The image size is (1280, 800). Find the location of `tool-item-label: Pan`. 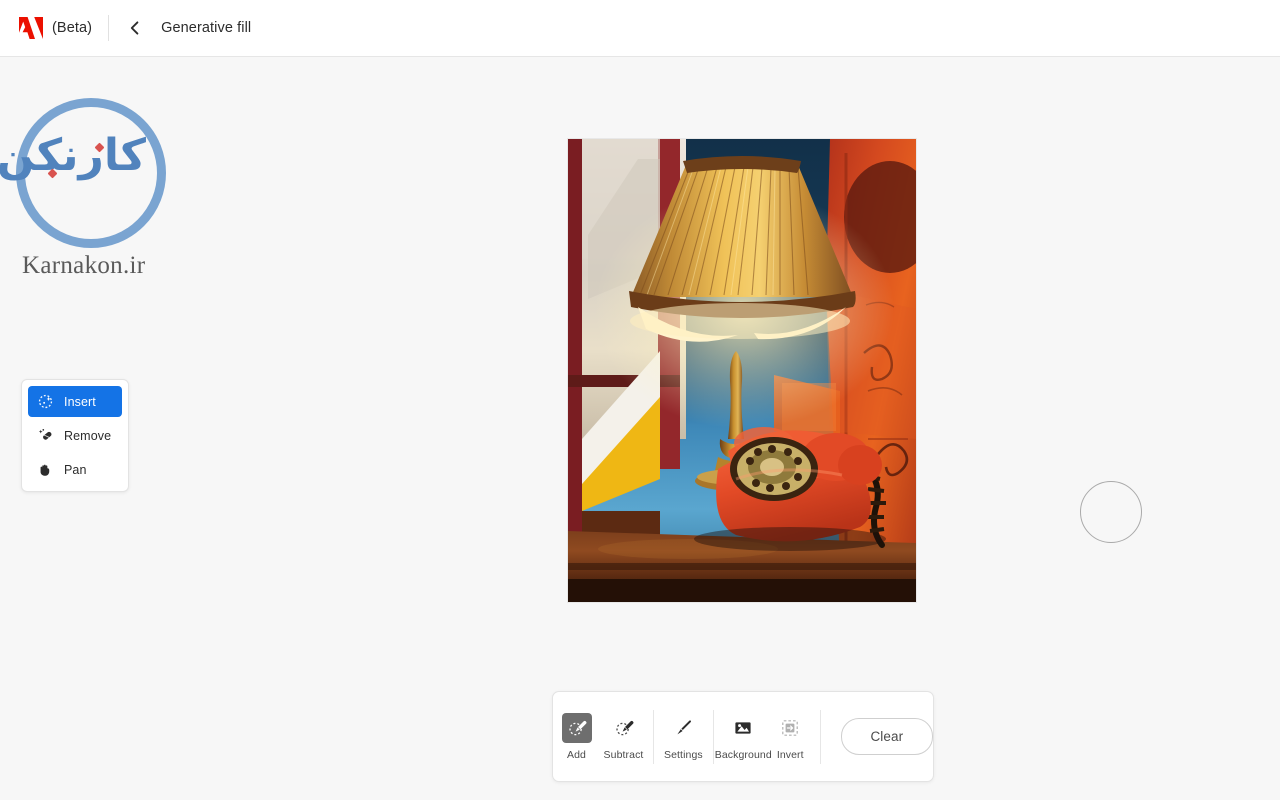

tool-item-label: Pan is located at coordinates (75, 469).